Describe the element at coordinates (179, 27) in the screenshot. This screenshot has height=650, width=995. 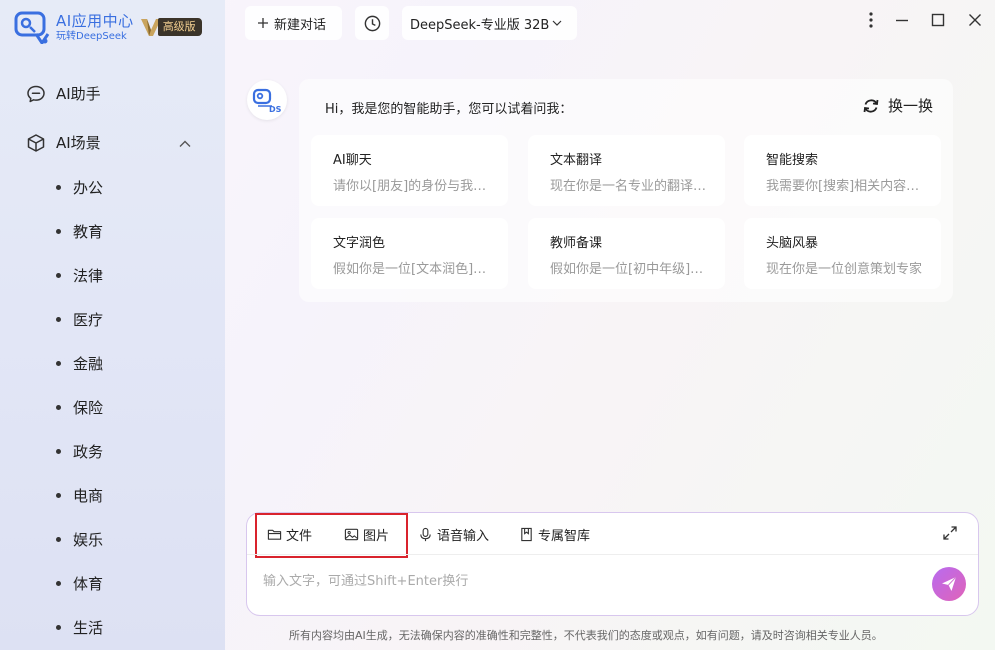
I see `vip-label: 高级版` at that location.